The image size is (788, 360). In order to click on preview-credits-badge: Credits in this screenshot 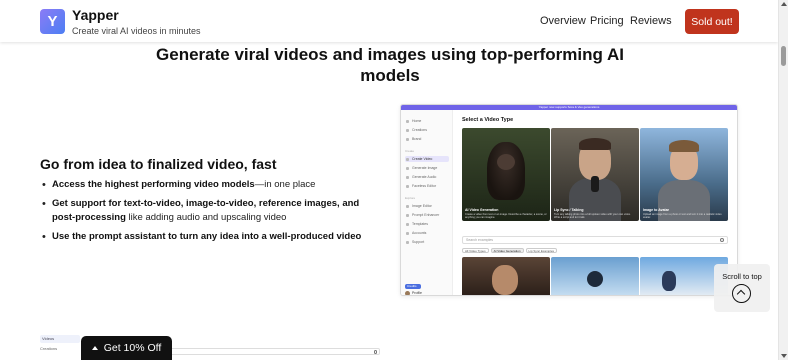, I will do `click(413, 286)`.